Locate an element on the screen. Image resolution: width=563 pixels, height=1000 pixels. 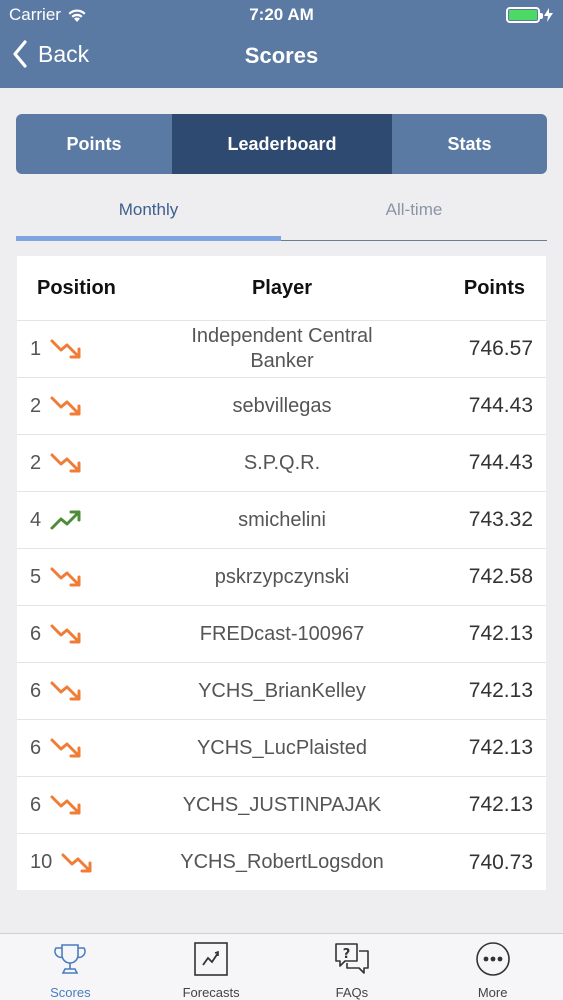
header-points: Points is located at coordinates (494, 287).